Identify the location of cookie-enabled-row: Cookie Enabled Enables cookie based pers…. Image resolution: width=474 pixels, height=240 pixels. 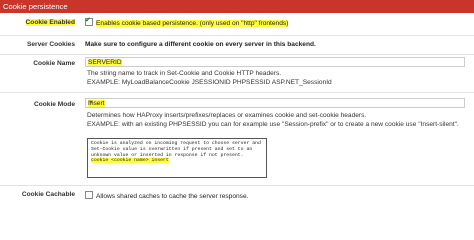
(237, 24).